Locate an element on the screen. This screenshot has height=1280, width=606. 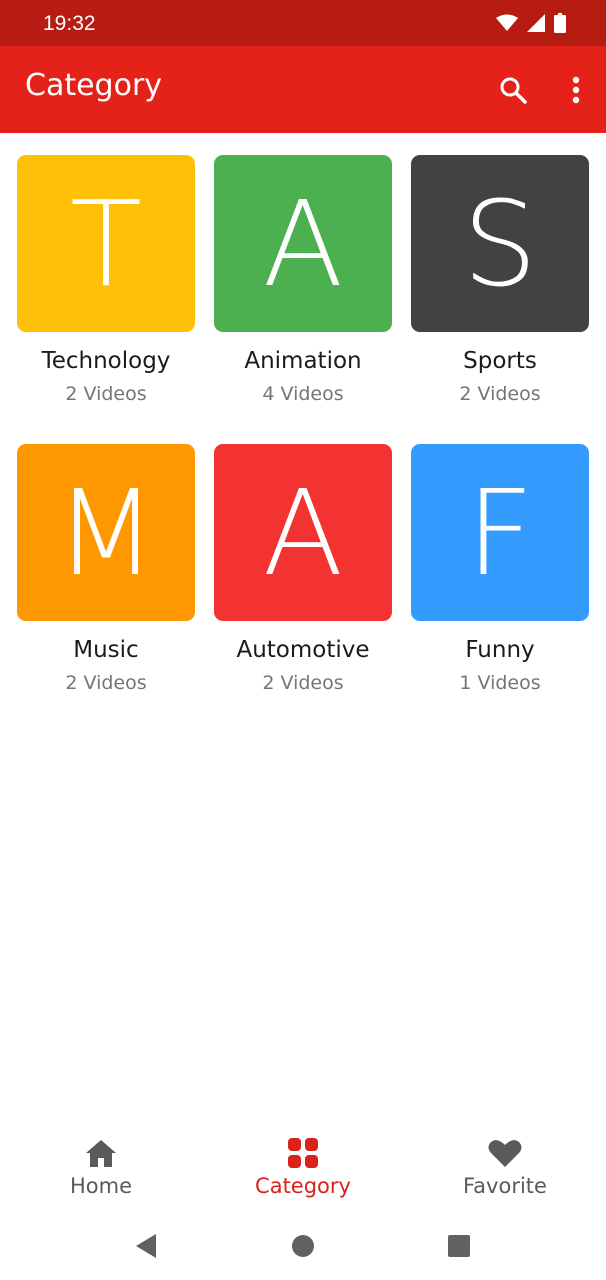
category-tile: M is located at coordinates (106, 532).